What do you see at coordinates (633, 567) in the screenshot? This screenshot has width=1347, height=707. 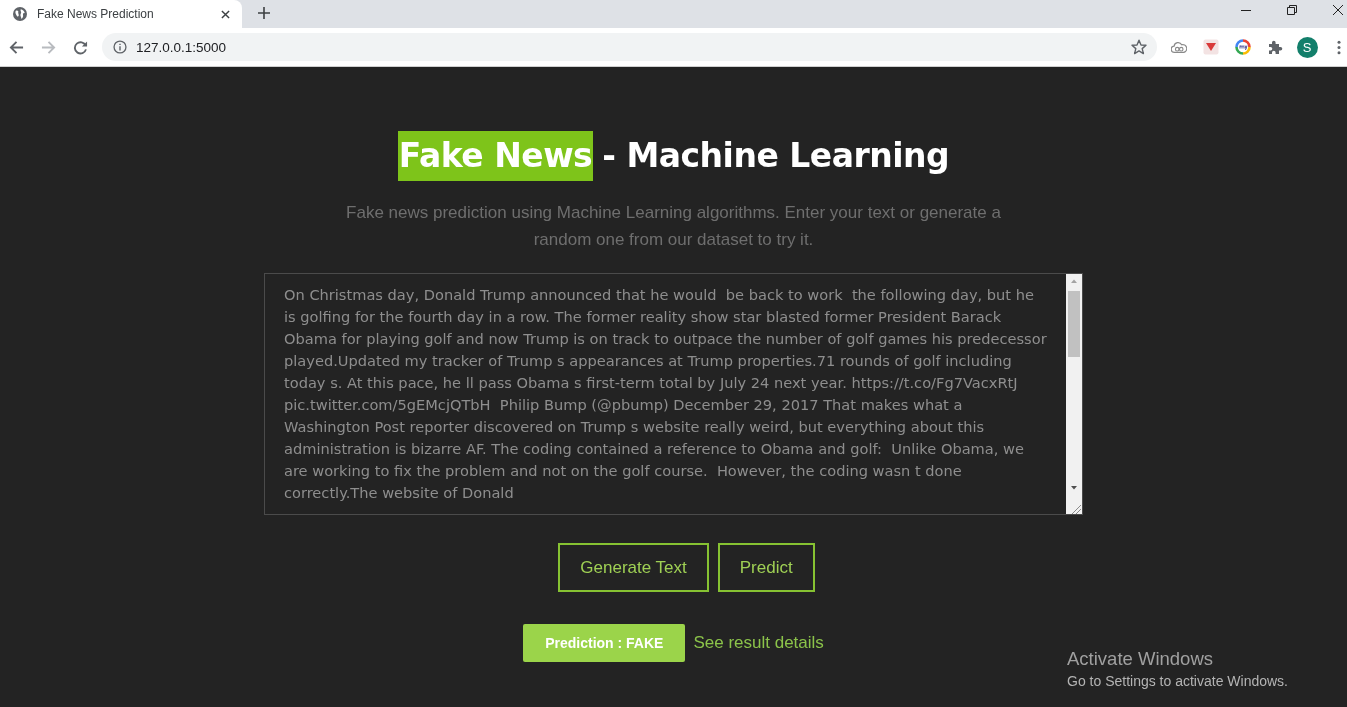 I see `action-button: Generate Text` at bounding box center [633, 567].